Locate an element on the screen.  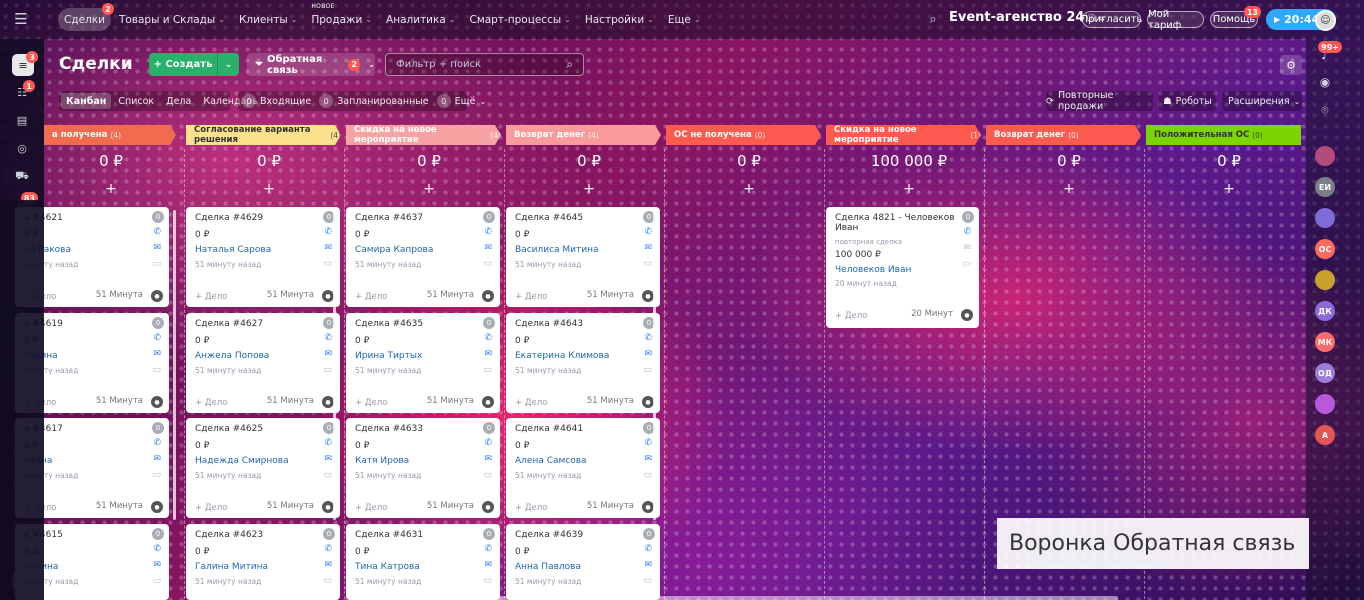
stage-header-6: Возврат денег (0) is located at coordinates (1063, 135).